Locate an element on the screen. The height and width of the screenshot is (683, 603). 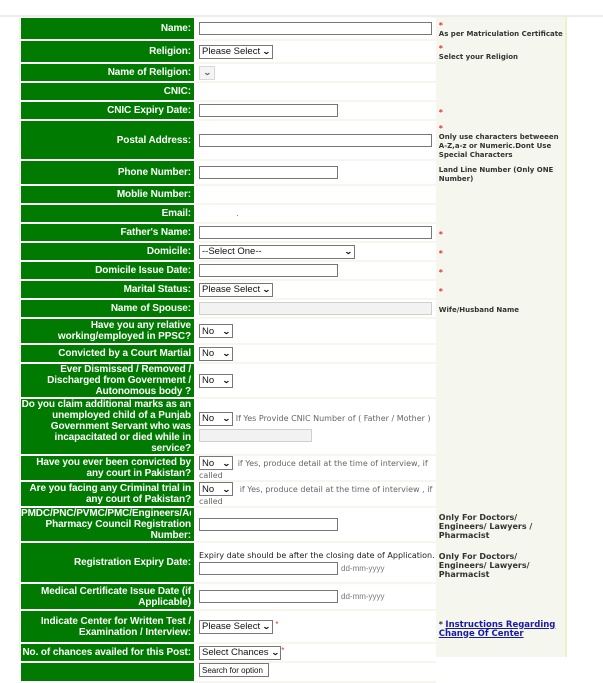
row-email: Email: is located at coordinates (293, 214).